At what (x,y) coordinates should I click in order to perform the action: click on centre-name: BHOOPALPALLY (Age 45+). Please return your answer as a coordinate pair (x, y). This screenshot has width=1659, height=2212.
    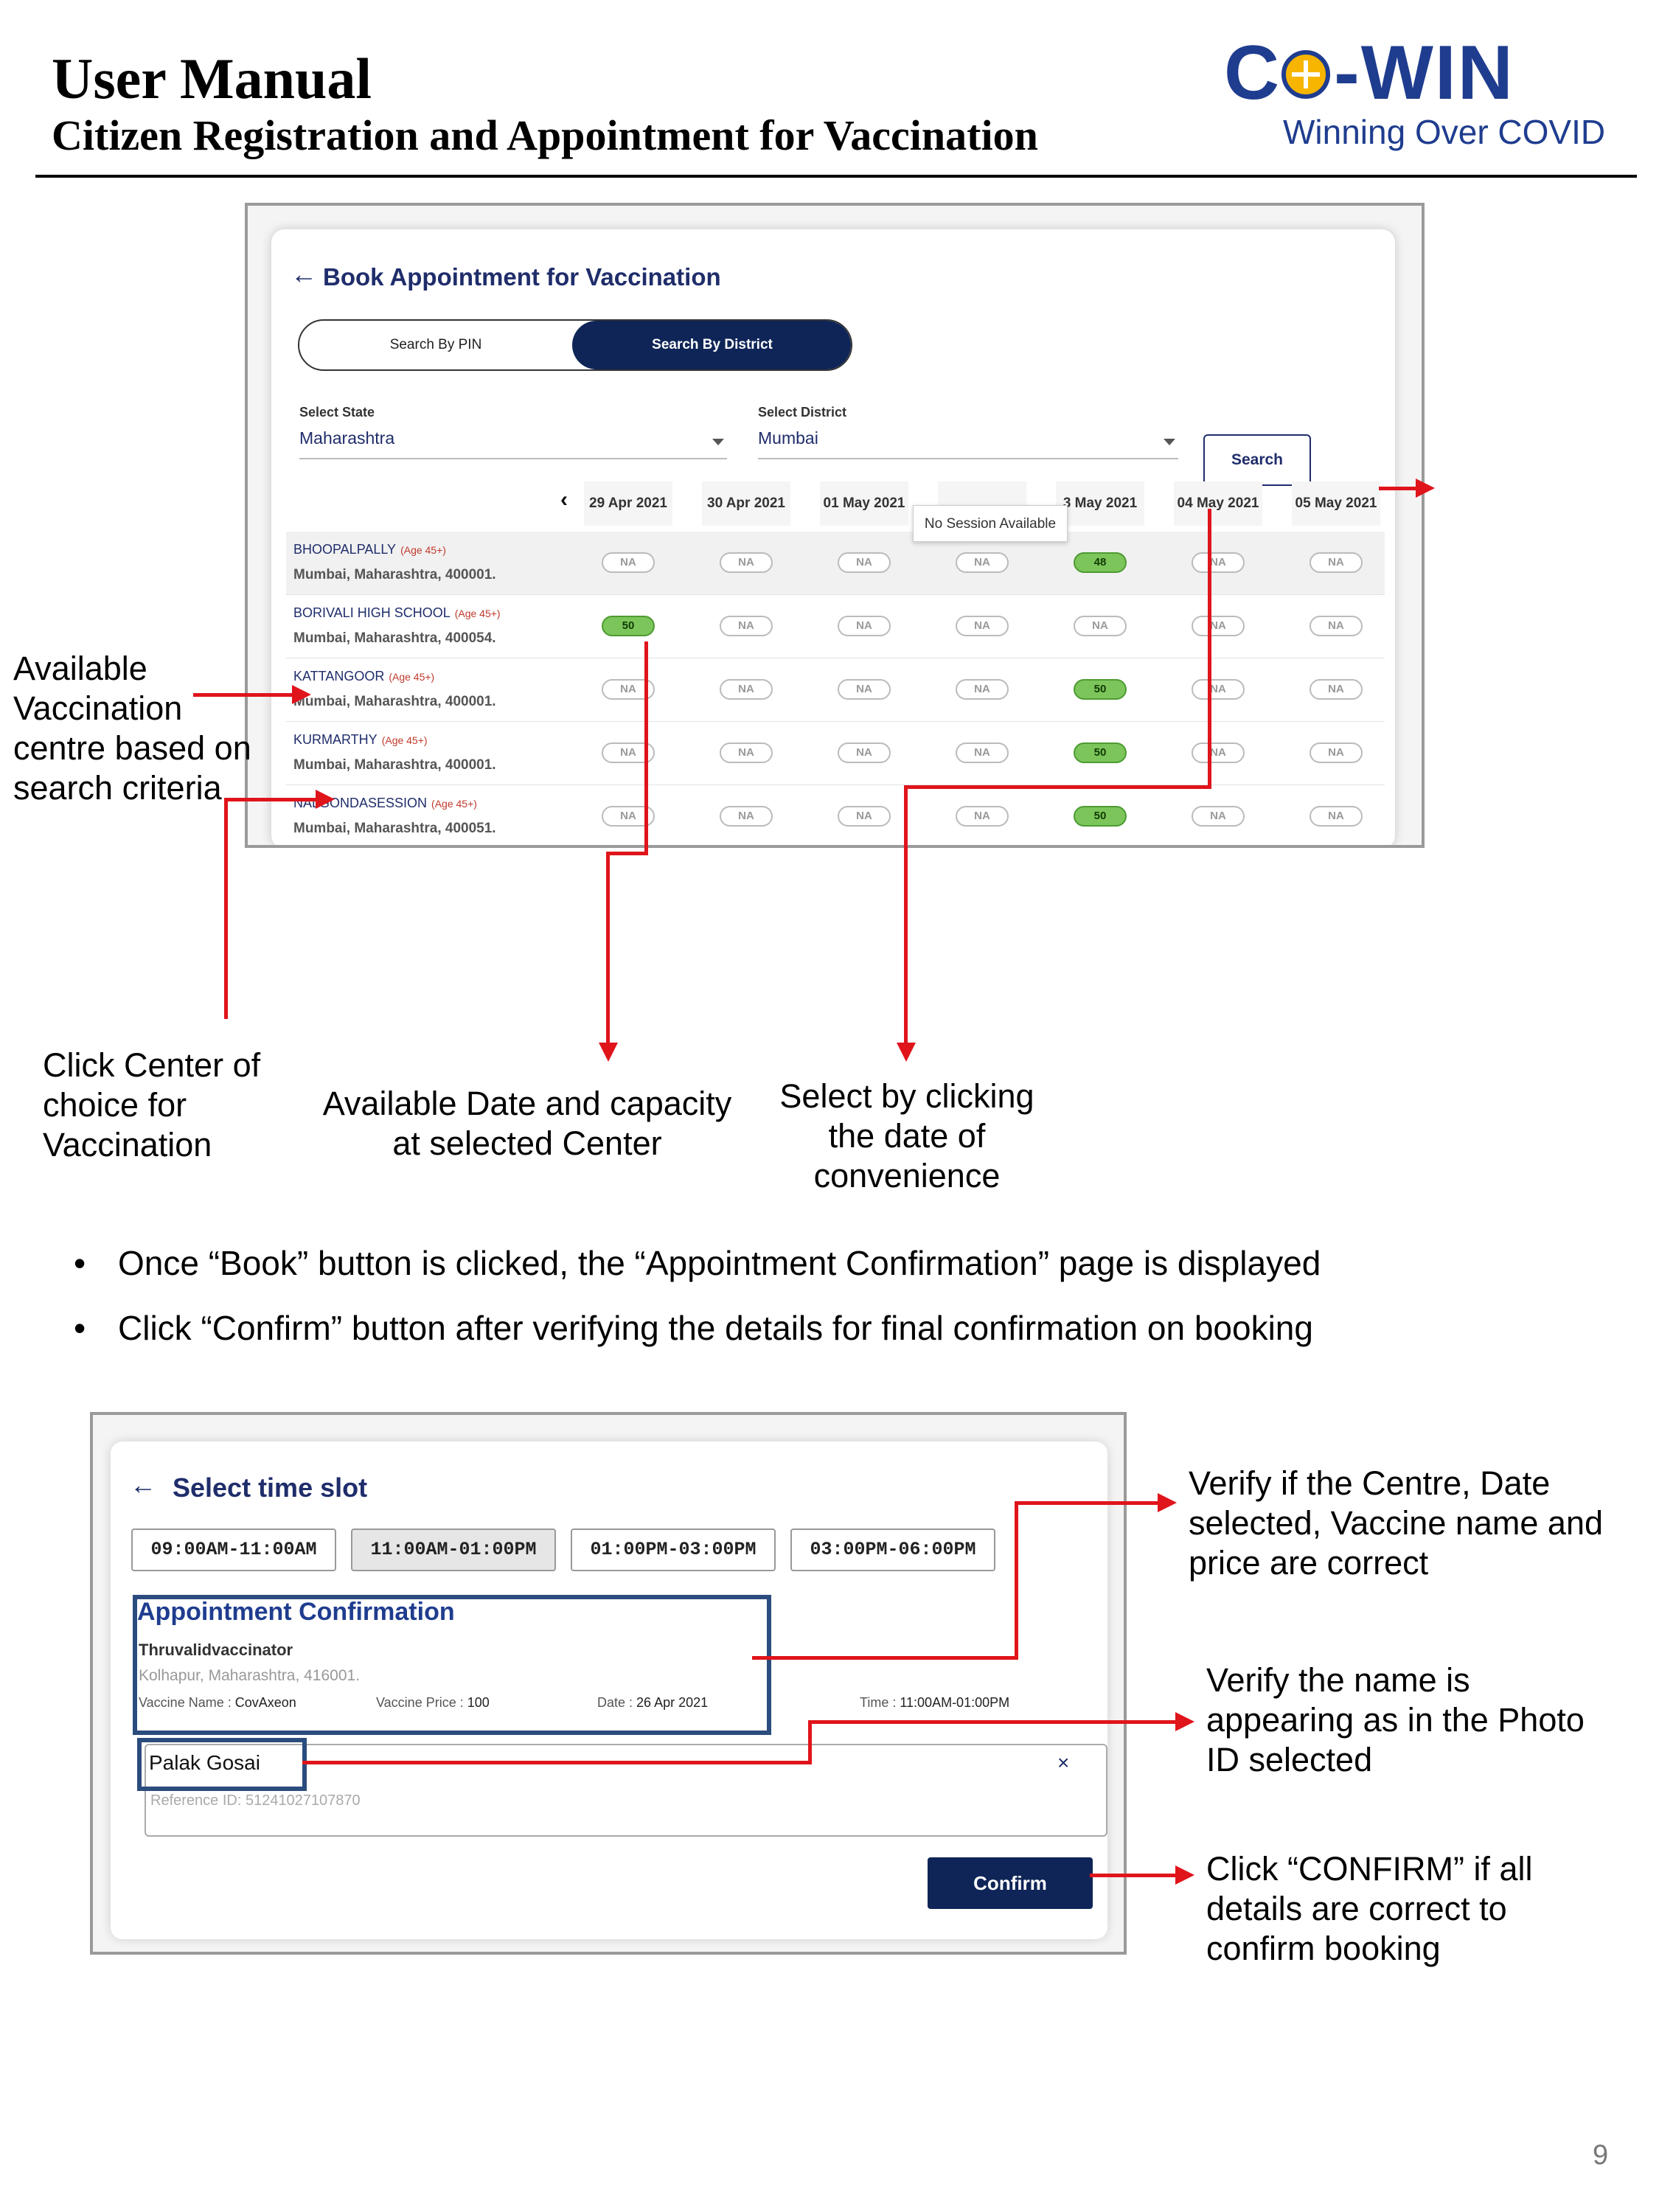
    Looking at the image, I should click on (369, 549).